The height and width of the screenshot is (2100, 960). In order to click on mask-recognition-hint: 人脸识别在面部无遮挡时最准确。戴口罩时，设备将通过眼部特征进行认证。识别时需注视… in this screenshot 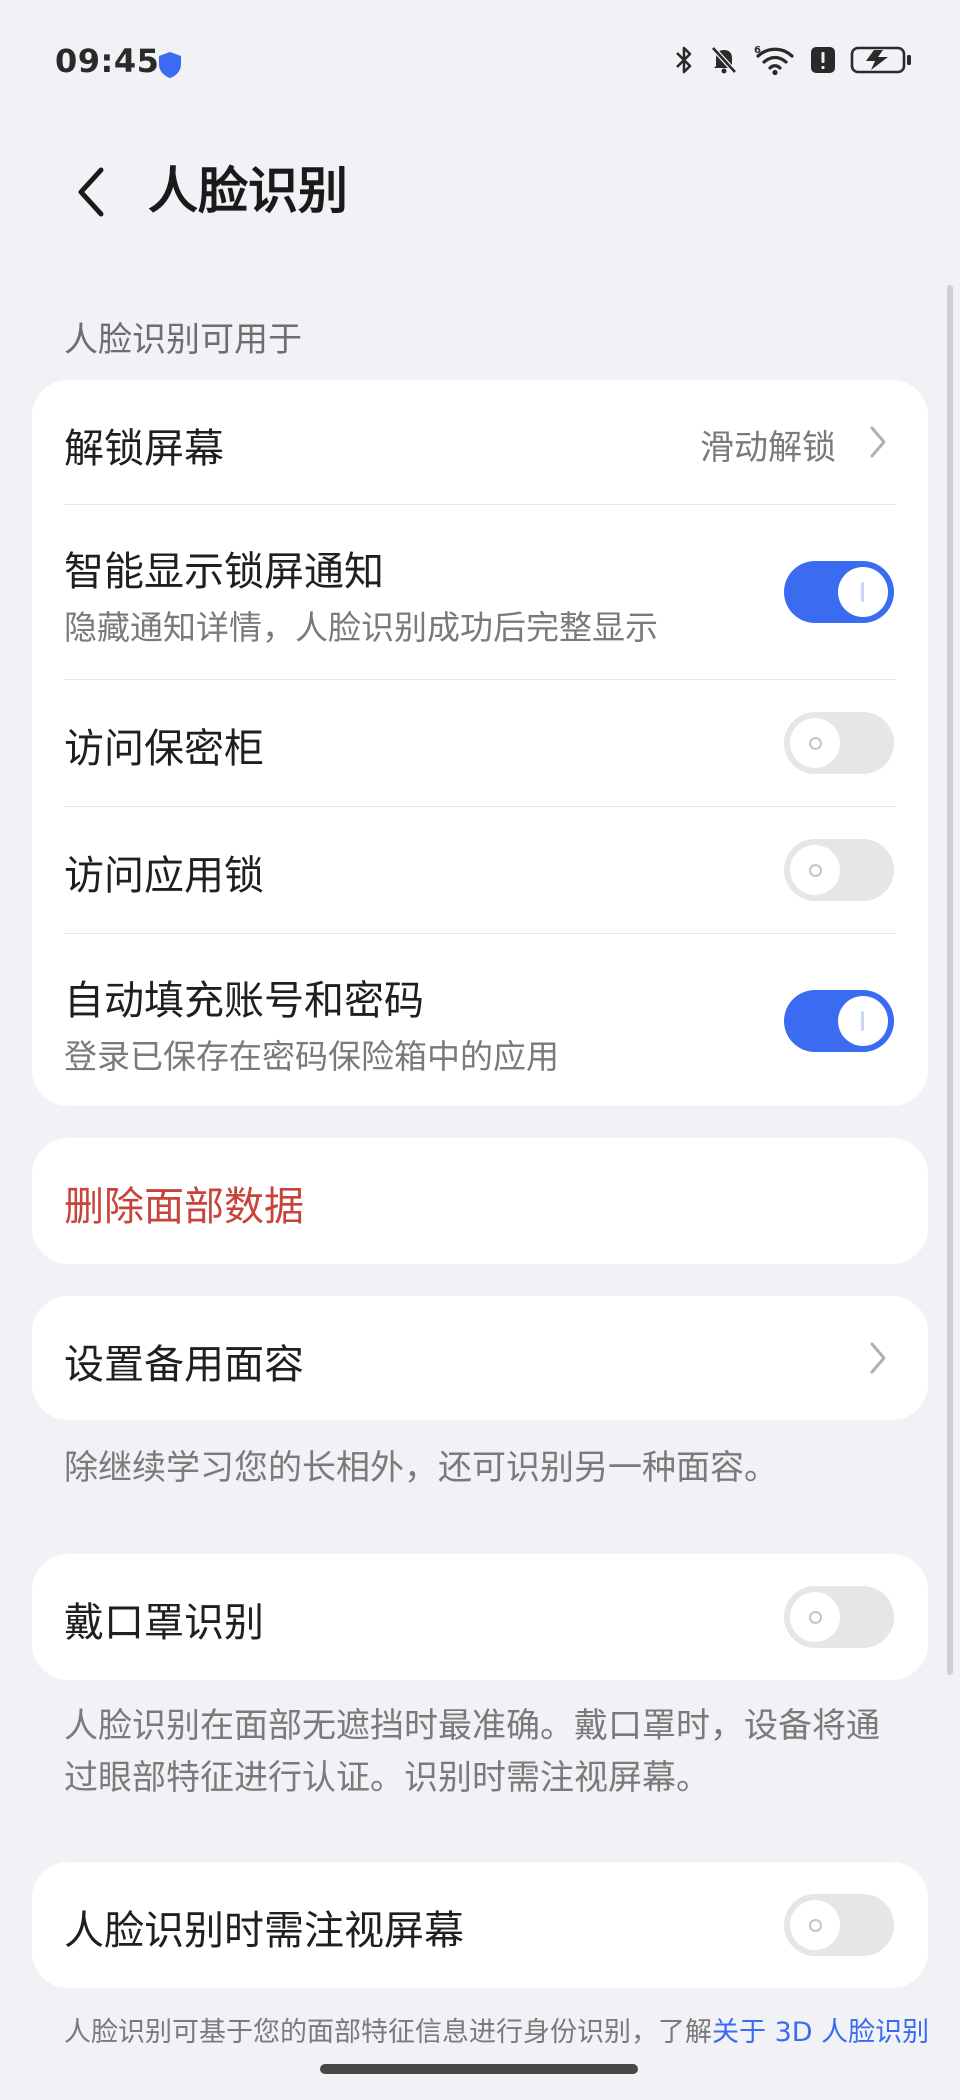, I will do `click(472, 1752)`.